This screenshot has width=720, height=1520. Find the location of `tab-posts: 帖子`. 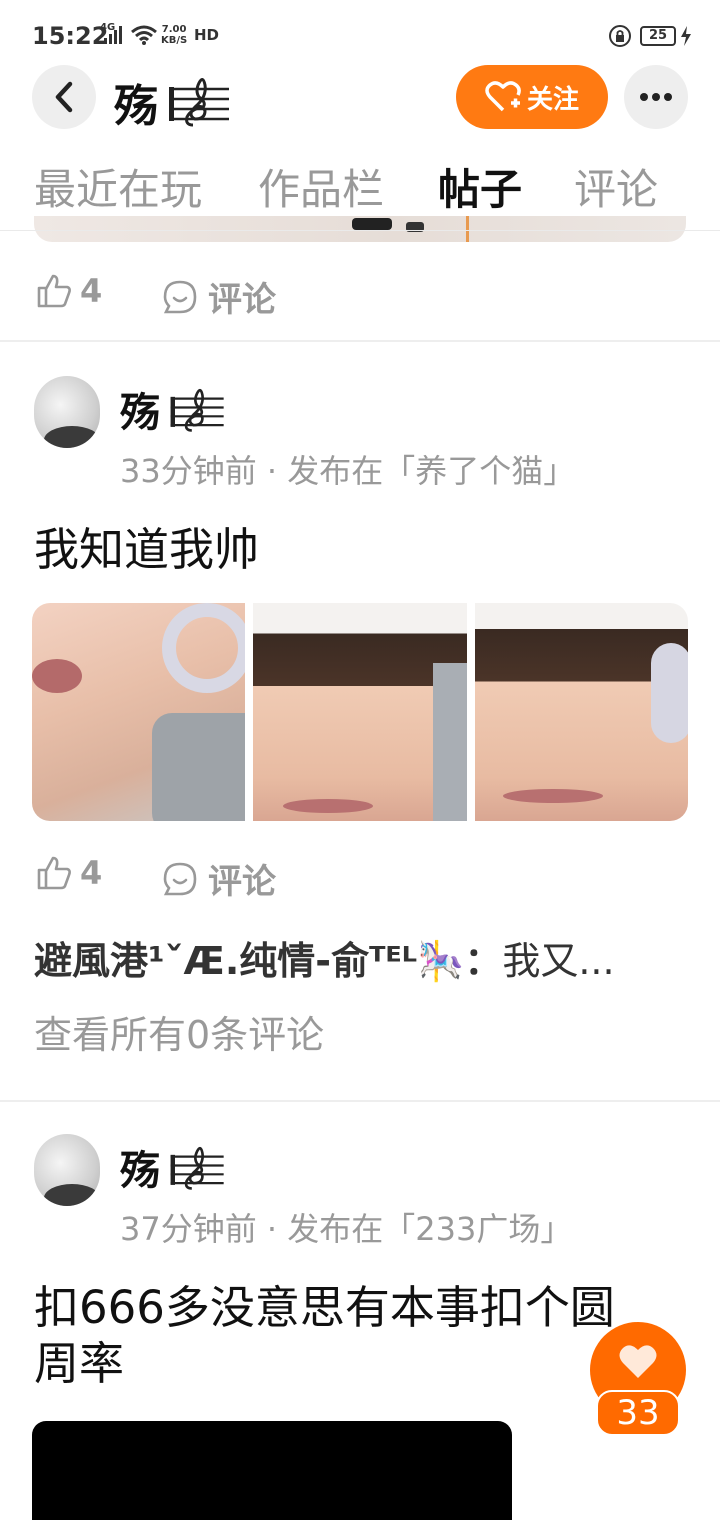

tab-posts: 帖子 is located at coordinates (480, 186).